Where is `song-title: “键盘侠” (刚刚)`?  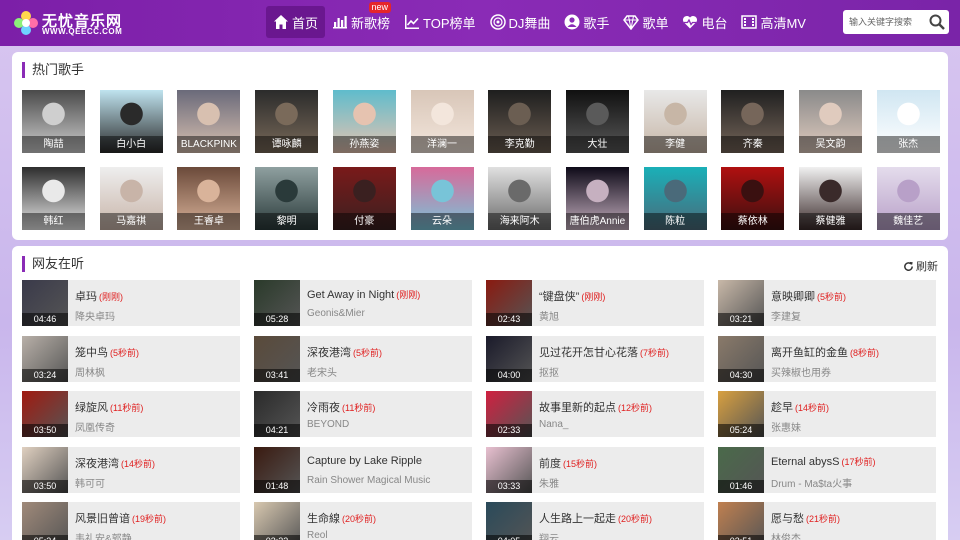 song-title: “键盘侠” (刚刚) is located at coordinates (620, 296).